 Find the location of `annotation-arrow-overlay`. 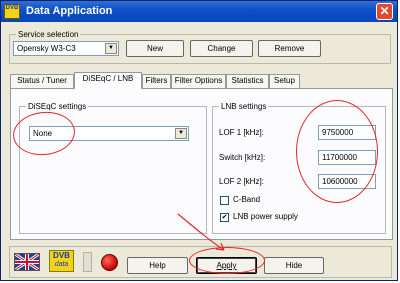

annotation-arrow-overlay is located at coordinates (201, 232).